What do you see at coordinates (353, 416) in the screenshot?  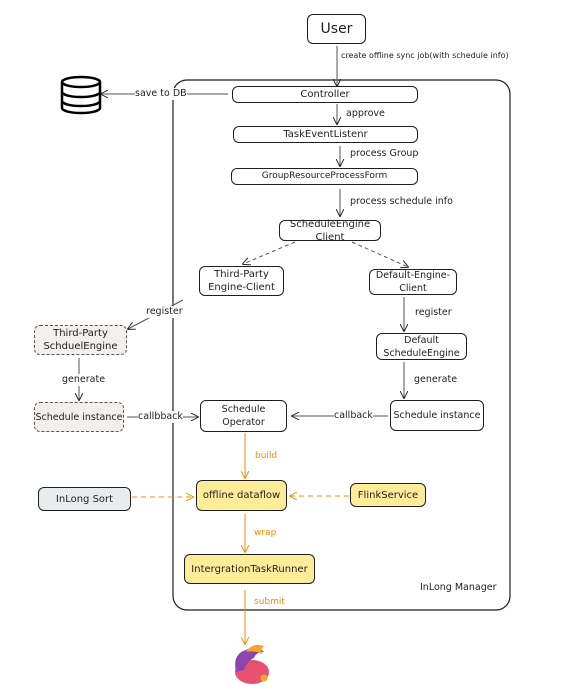 I see `edge-label-callback-right: callback` at bounding box center [353, 416].